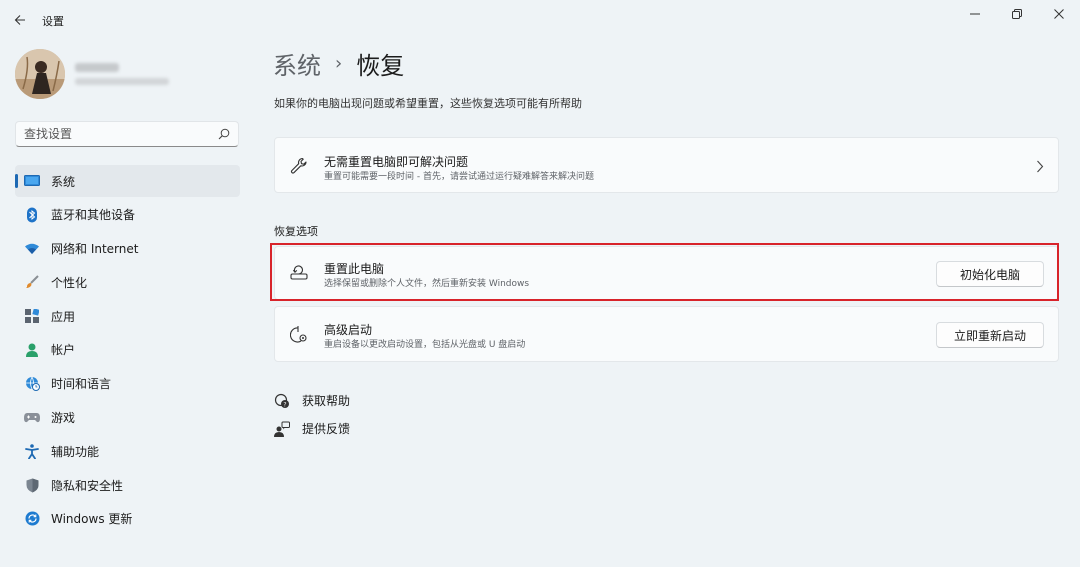 Image resolution: width=1080 pixels, height=567 pixels. What do you see at coordinates (32, 215) in the screenshot?
I see `bluetooth-icon` at bounding box center [32, 215].